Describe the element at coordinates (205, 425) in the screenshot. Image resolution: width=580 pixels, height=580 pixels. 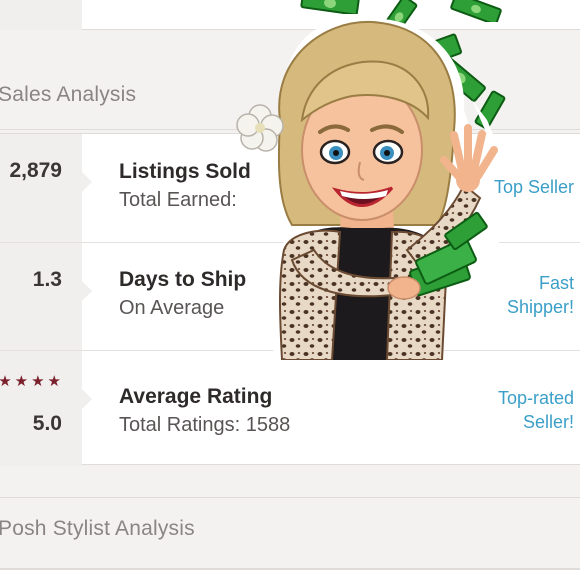
I see `total-ratings-label: Total Ratings: 1588` at that location.